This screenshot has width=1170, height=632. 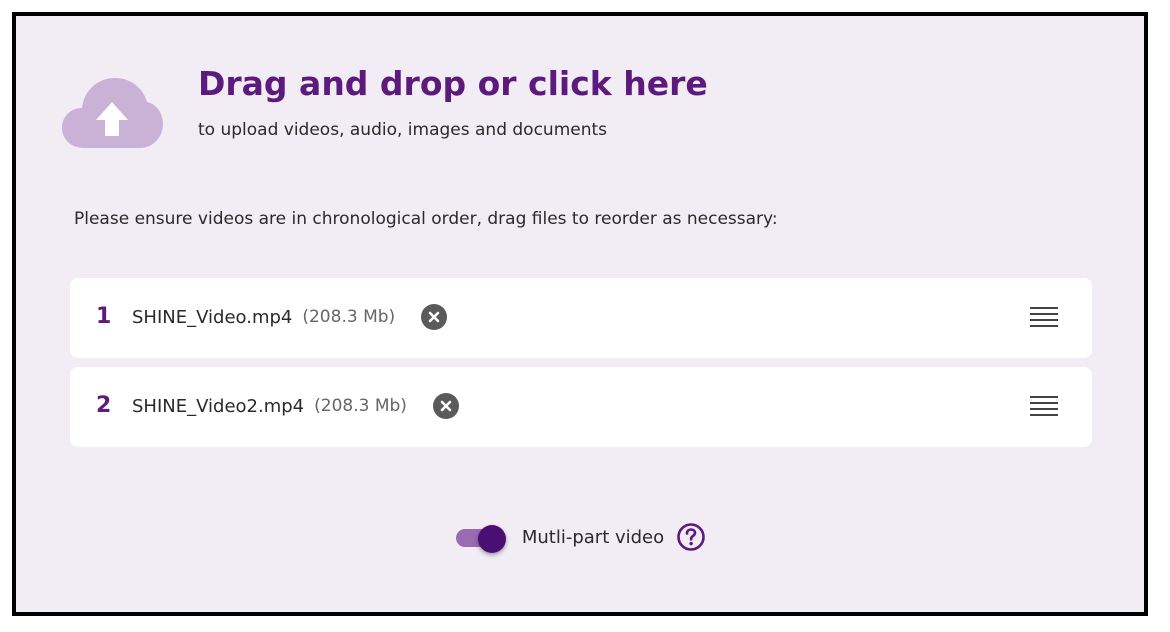 I want to click on multipart-toggle-group: Mutli-part video, so click(x=580, y=537).